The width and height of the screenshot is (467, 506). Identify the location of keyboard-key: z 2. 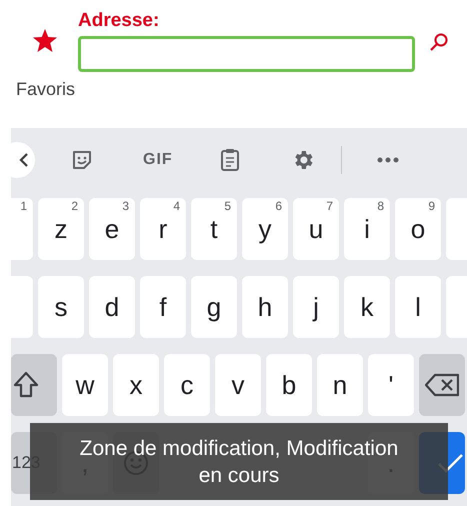
(61, 229).